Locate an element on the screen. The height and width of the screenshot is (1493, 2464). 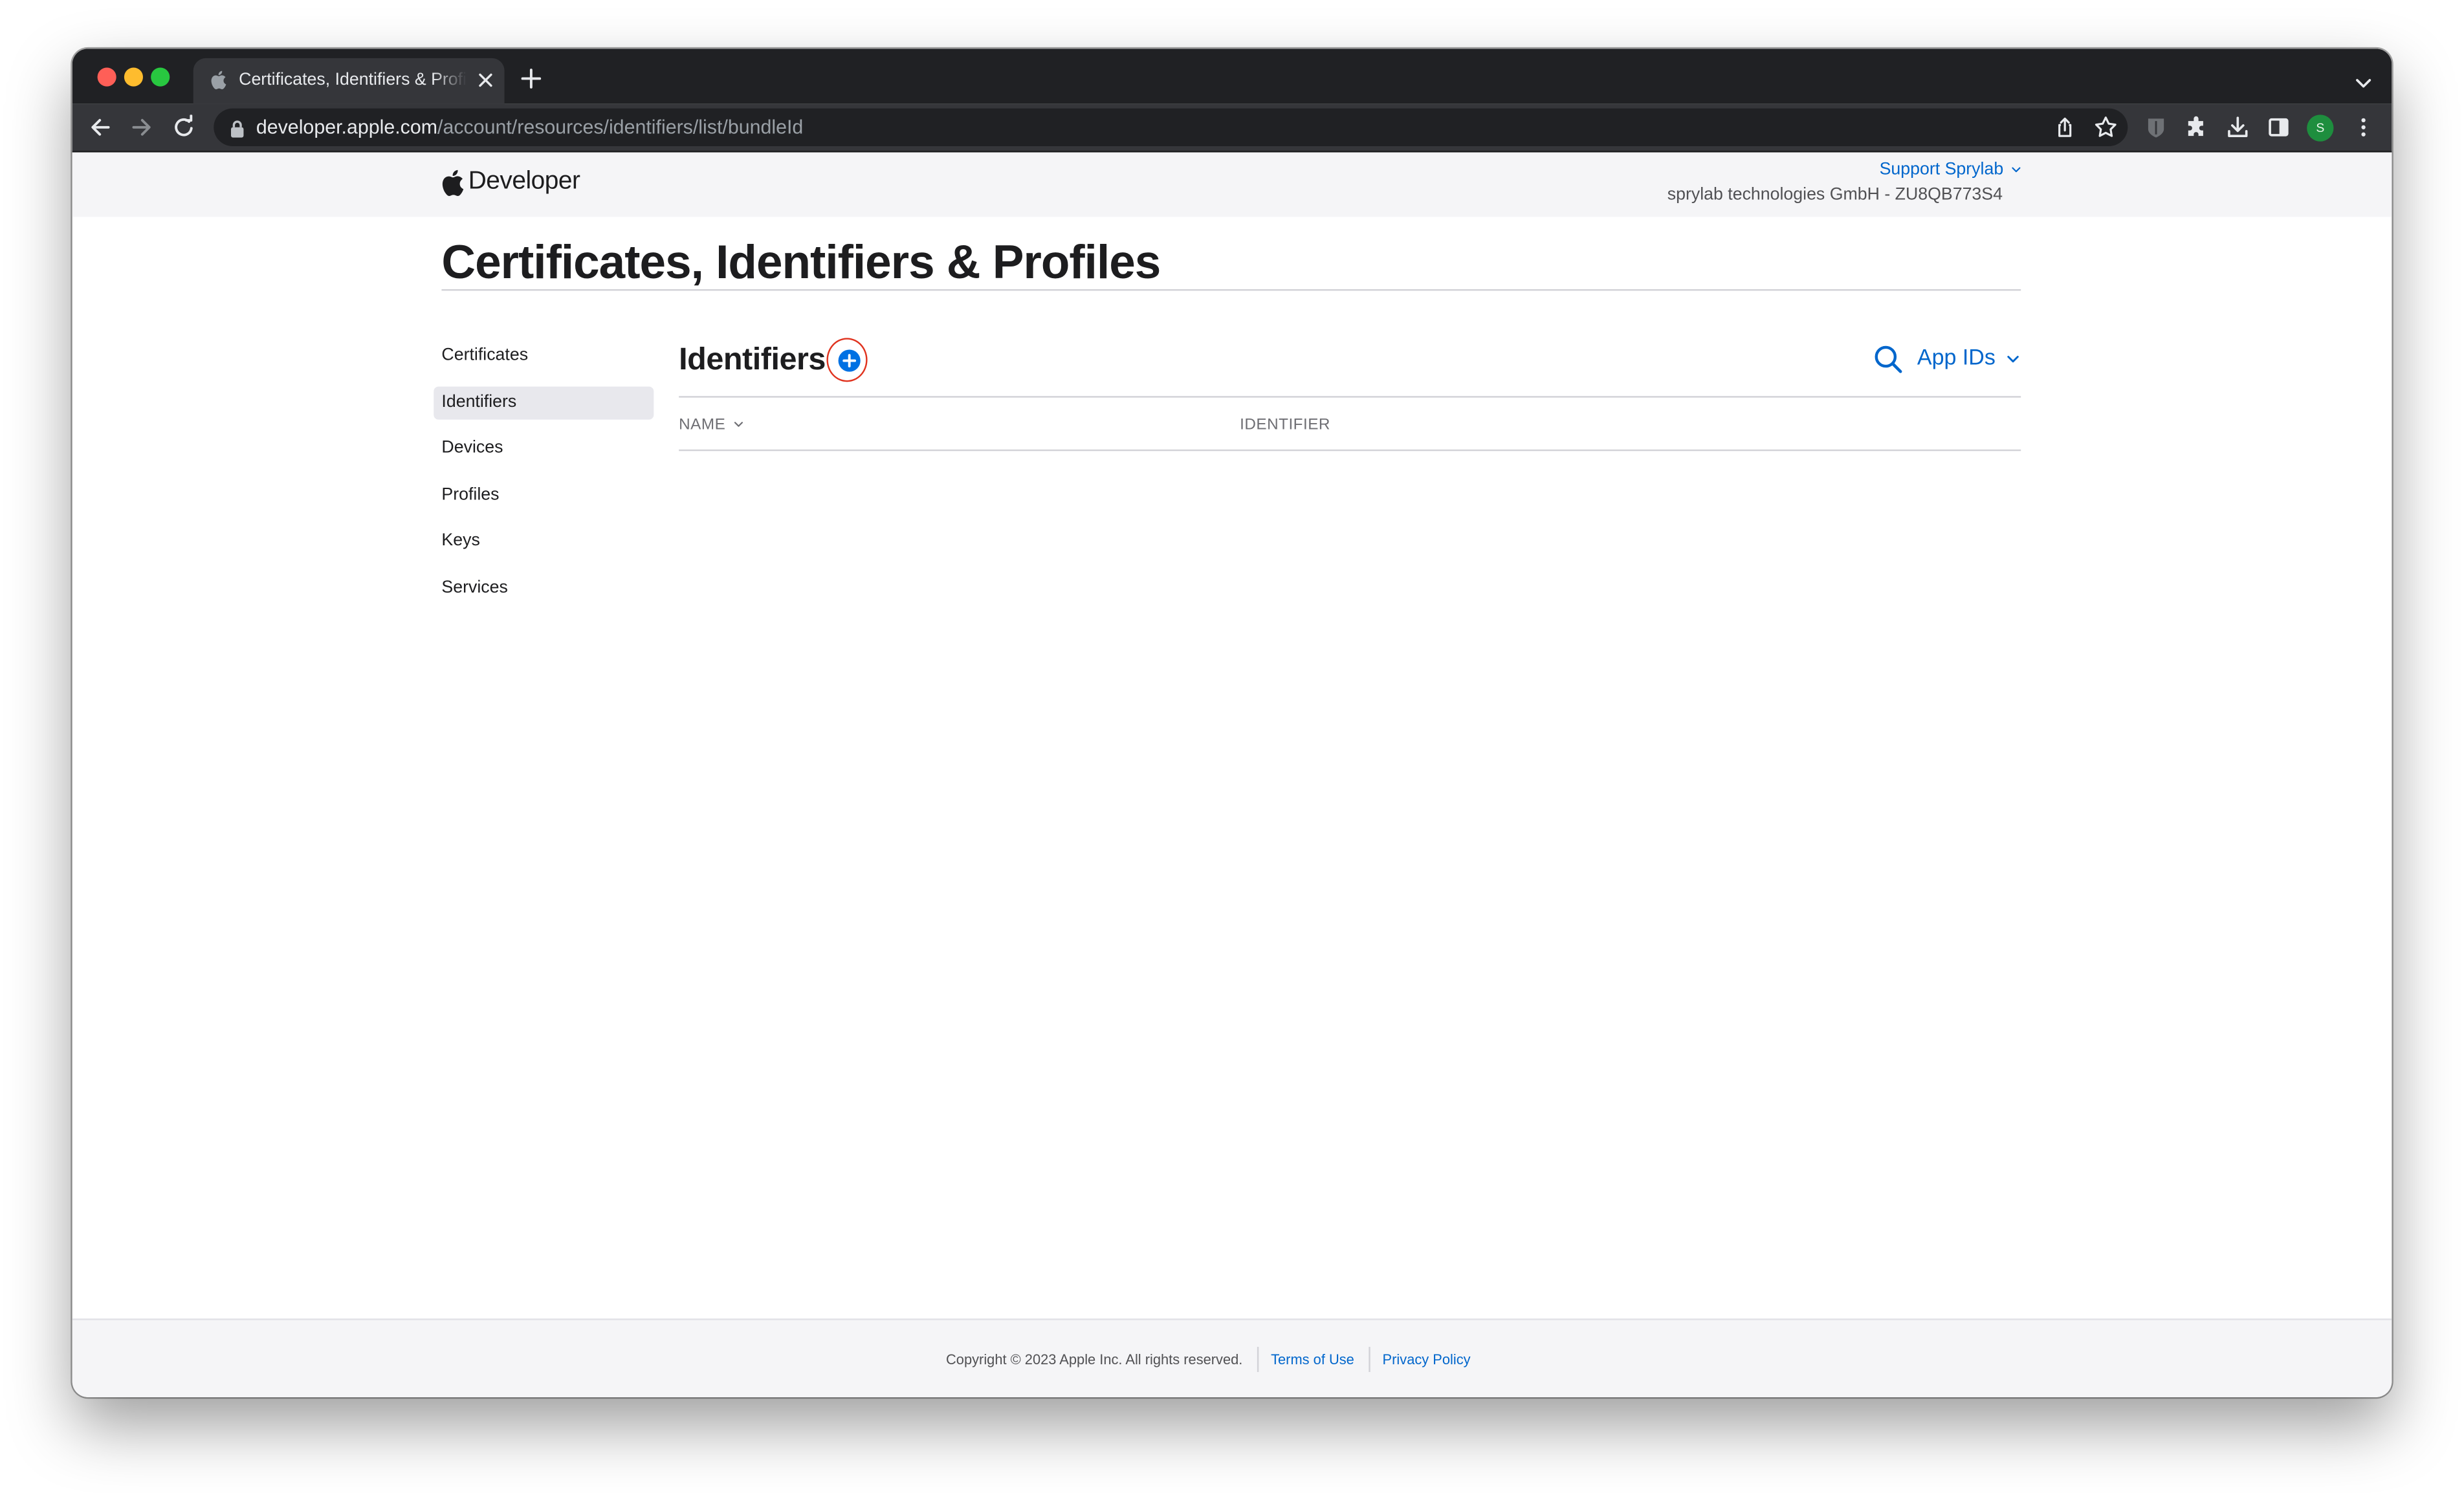
close-window-button is located at coordinates (106, 77).